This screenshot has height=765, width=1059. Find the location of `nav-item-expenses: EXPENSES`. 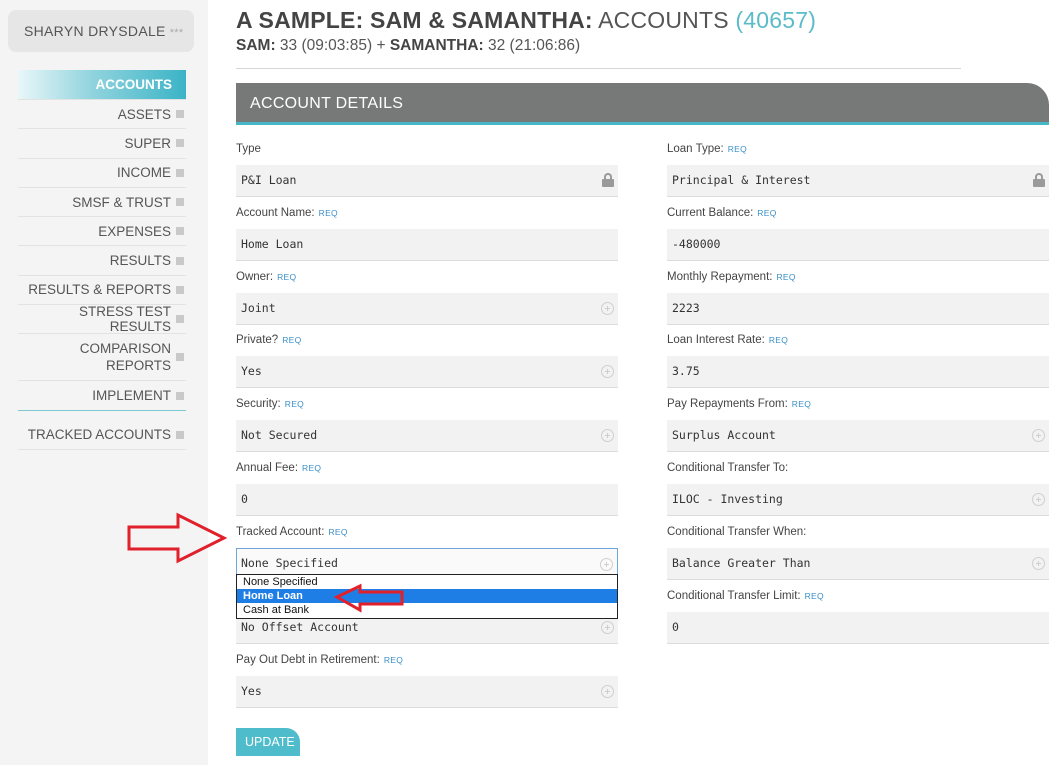

nav-item-expenses: EXPENSES is located at coordinates (102, 232).